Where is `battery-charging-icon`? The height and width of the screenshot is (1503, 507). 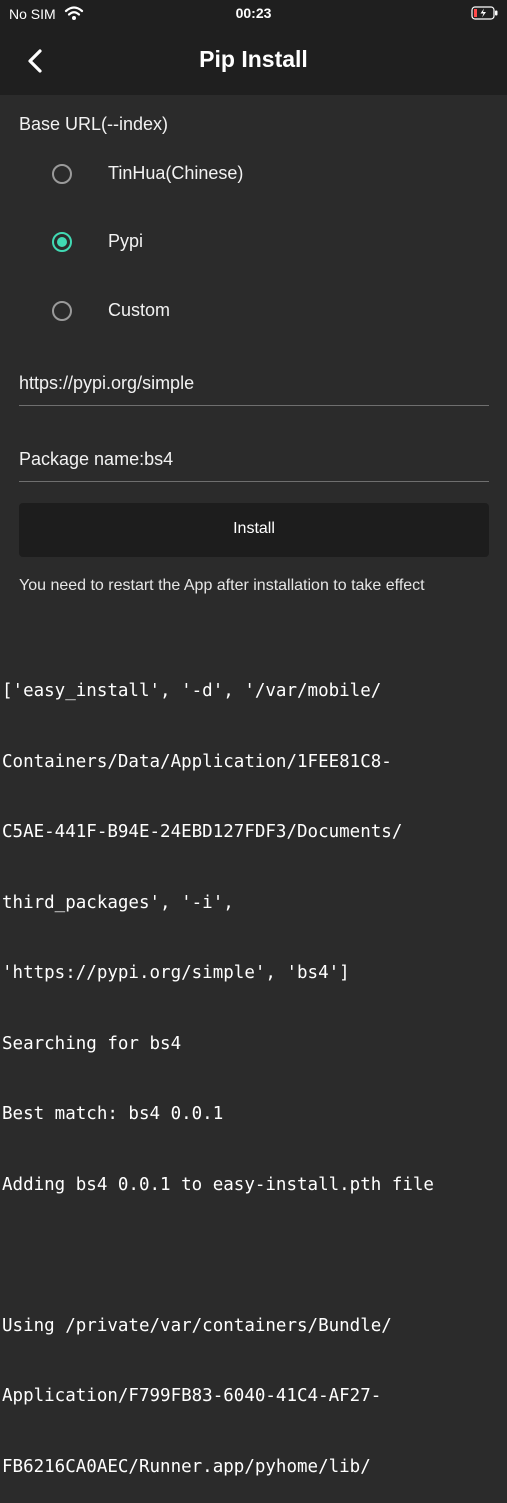
battery-charging-icon is located at coordinates (485, 15).